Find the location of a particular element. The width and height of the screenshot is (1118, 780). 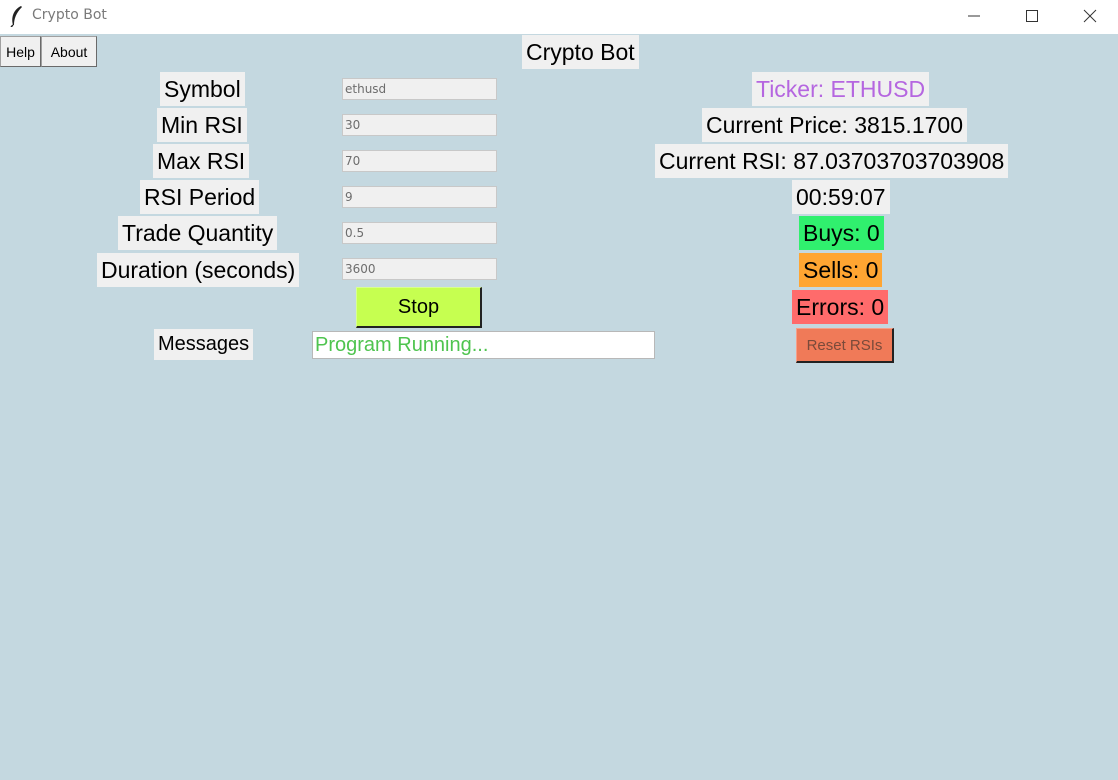

maximize-icon is located at coordinates (1032, 16).